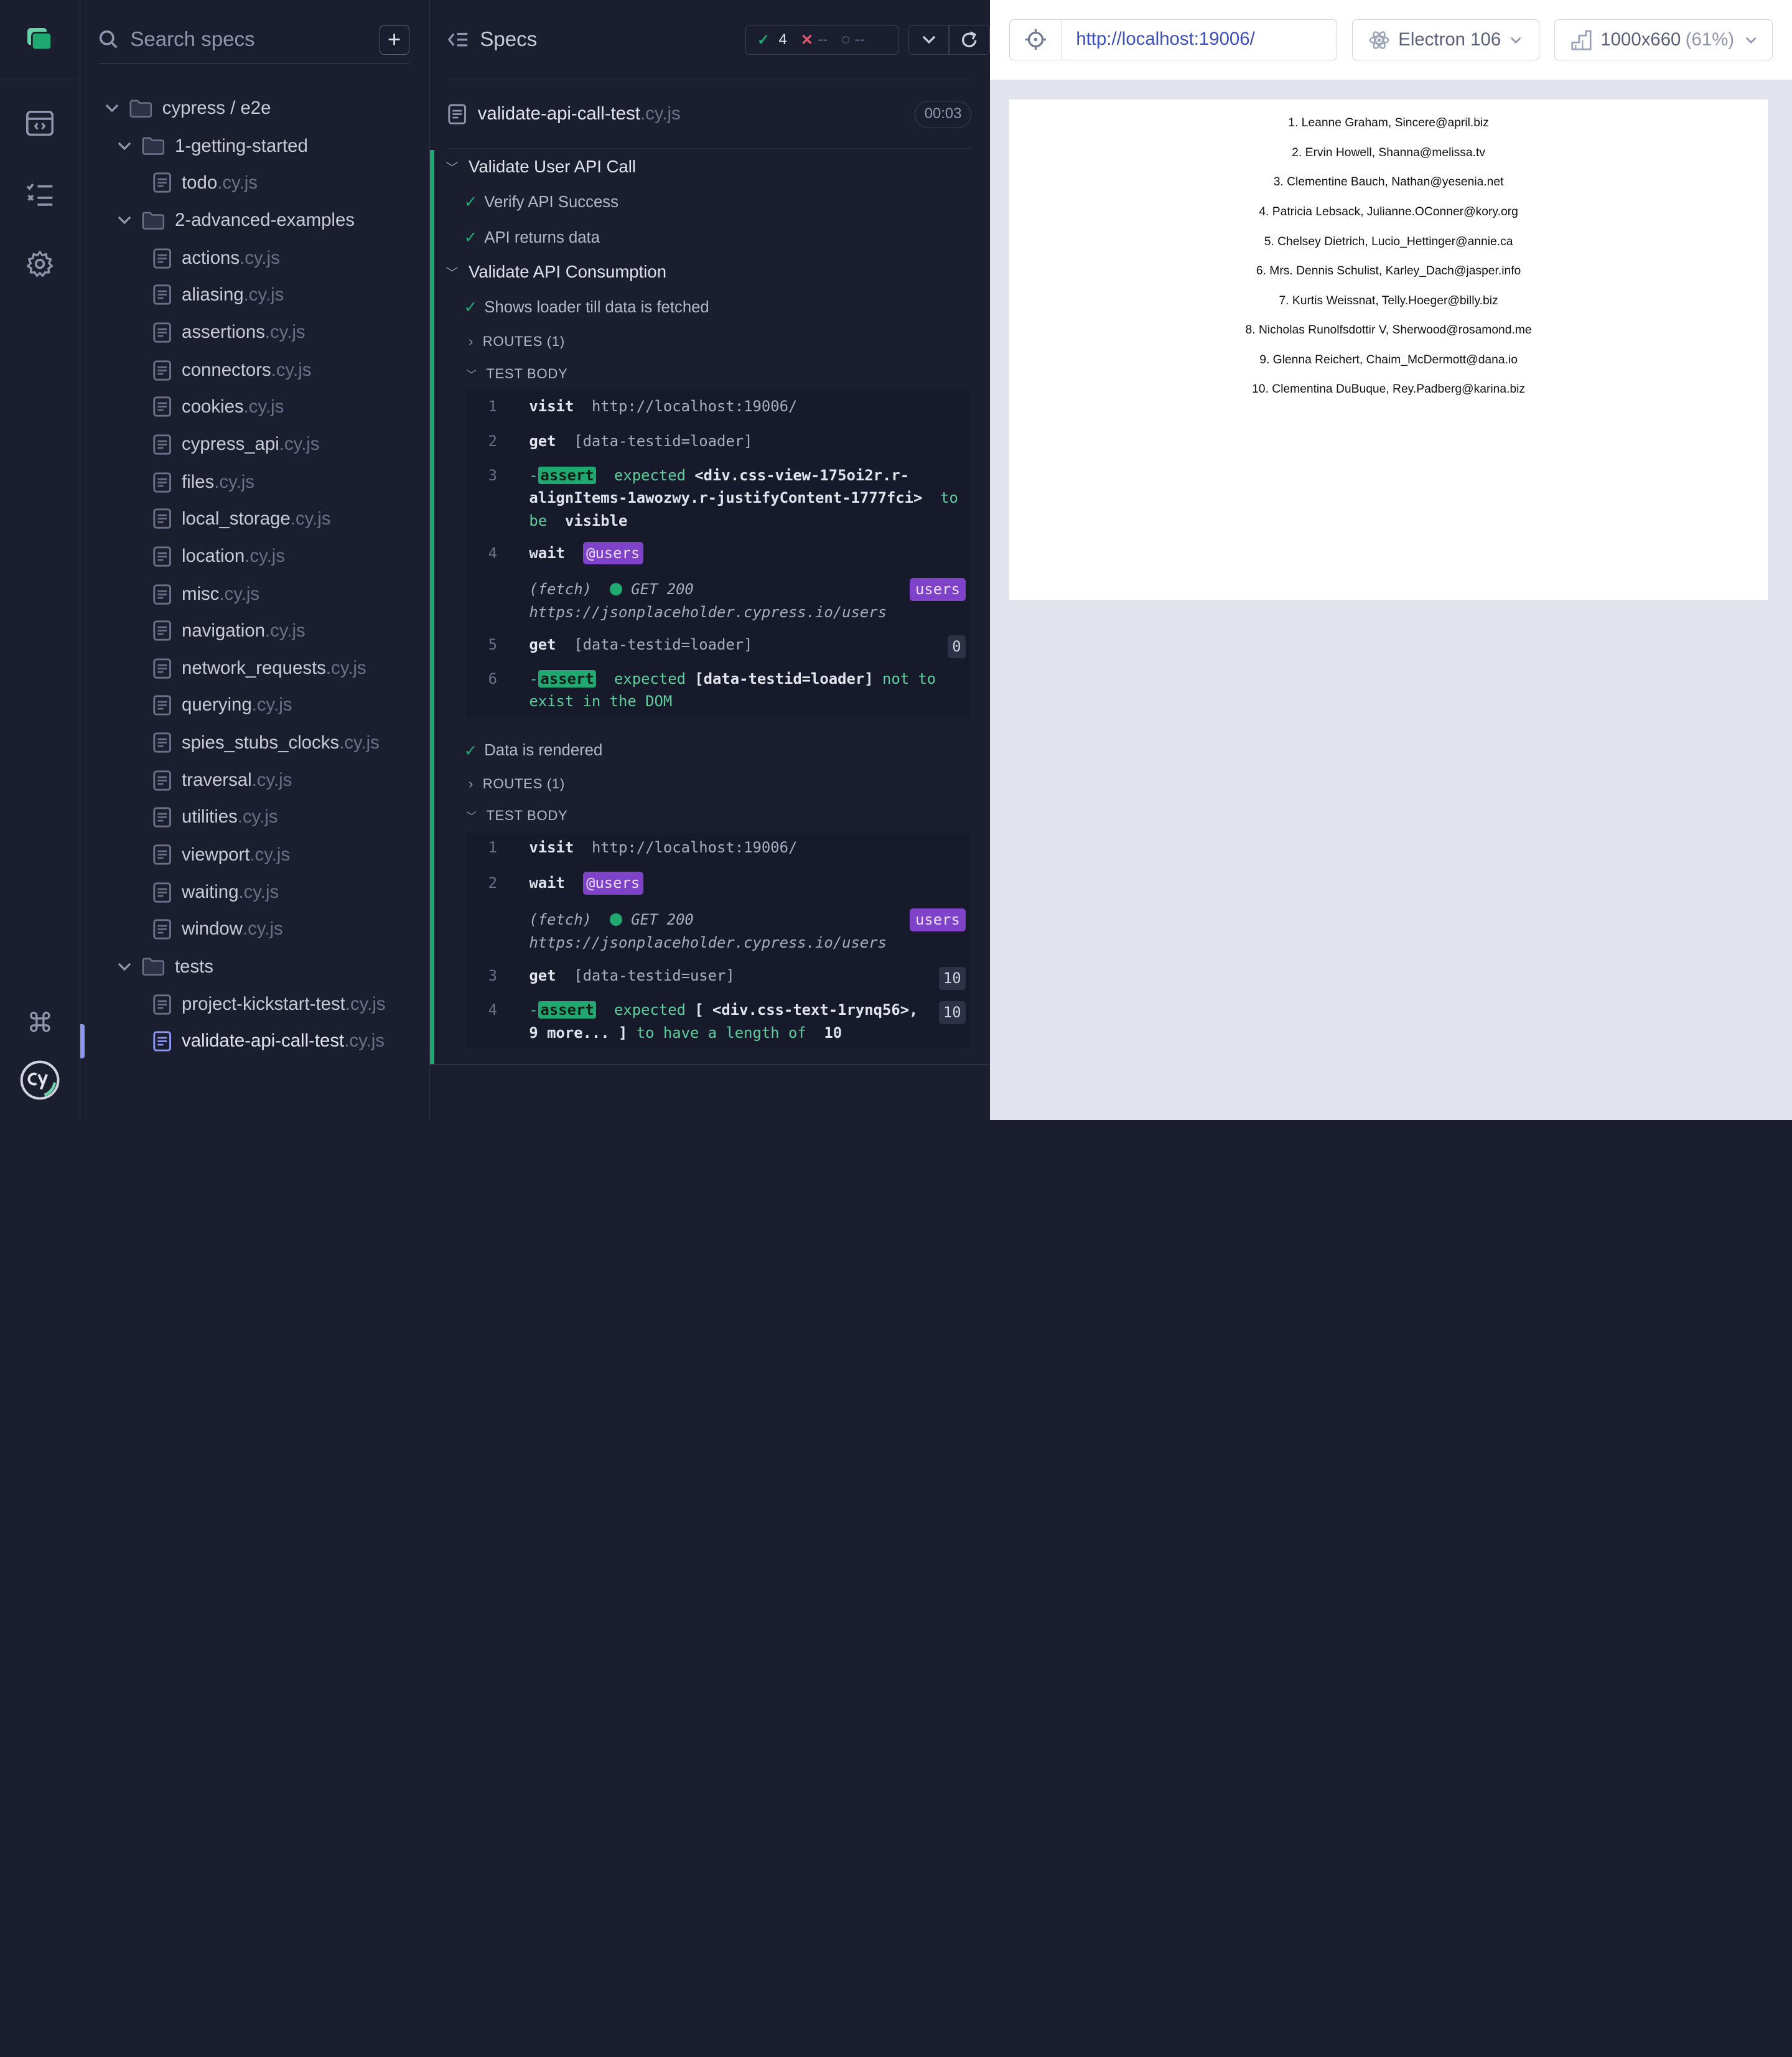 The height and width of the screenshot is (2057, 1792). I want to click on spec-file-cookies: cookies .cy.js, so click(218, 406).